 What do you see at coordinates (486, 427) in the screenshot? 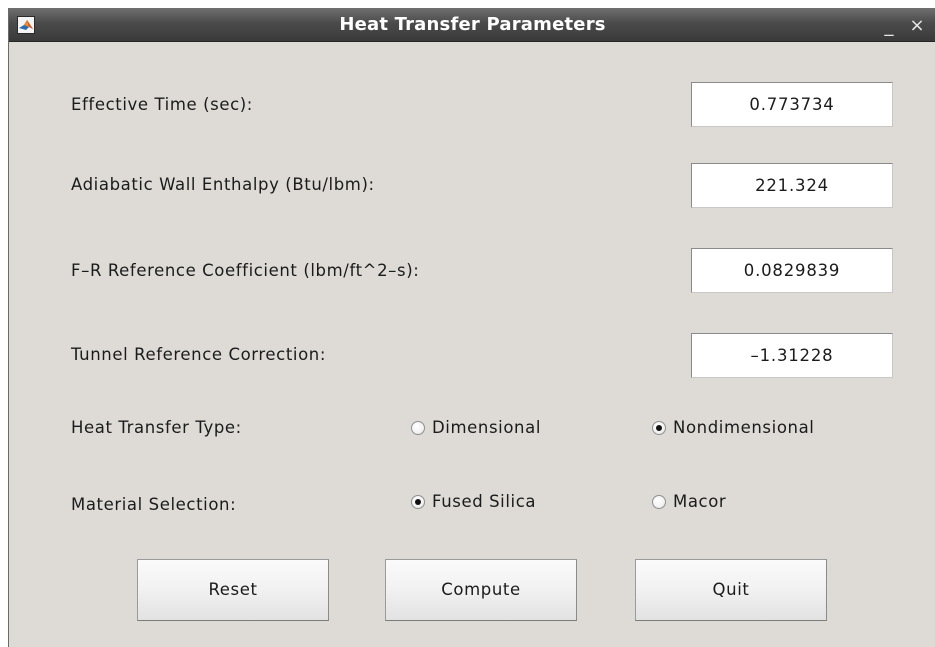
I see `dimensional-radio-label: Dimensional` at bounding box center [486, 427].